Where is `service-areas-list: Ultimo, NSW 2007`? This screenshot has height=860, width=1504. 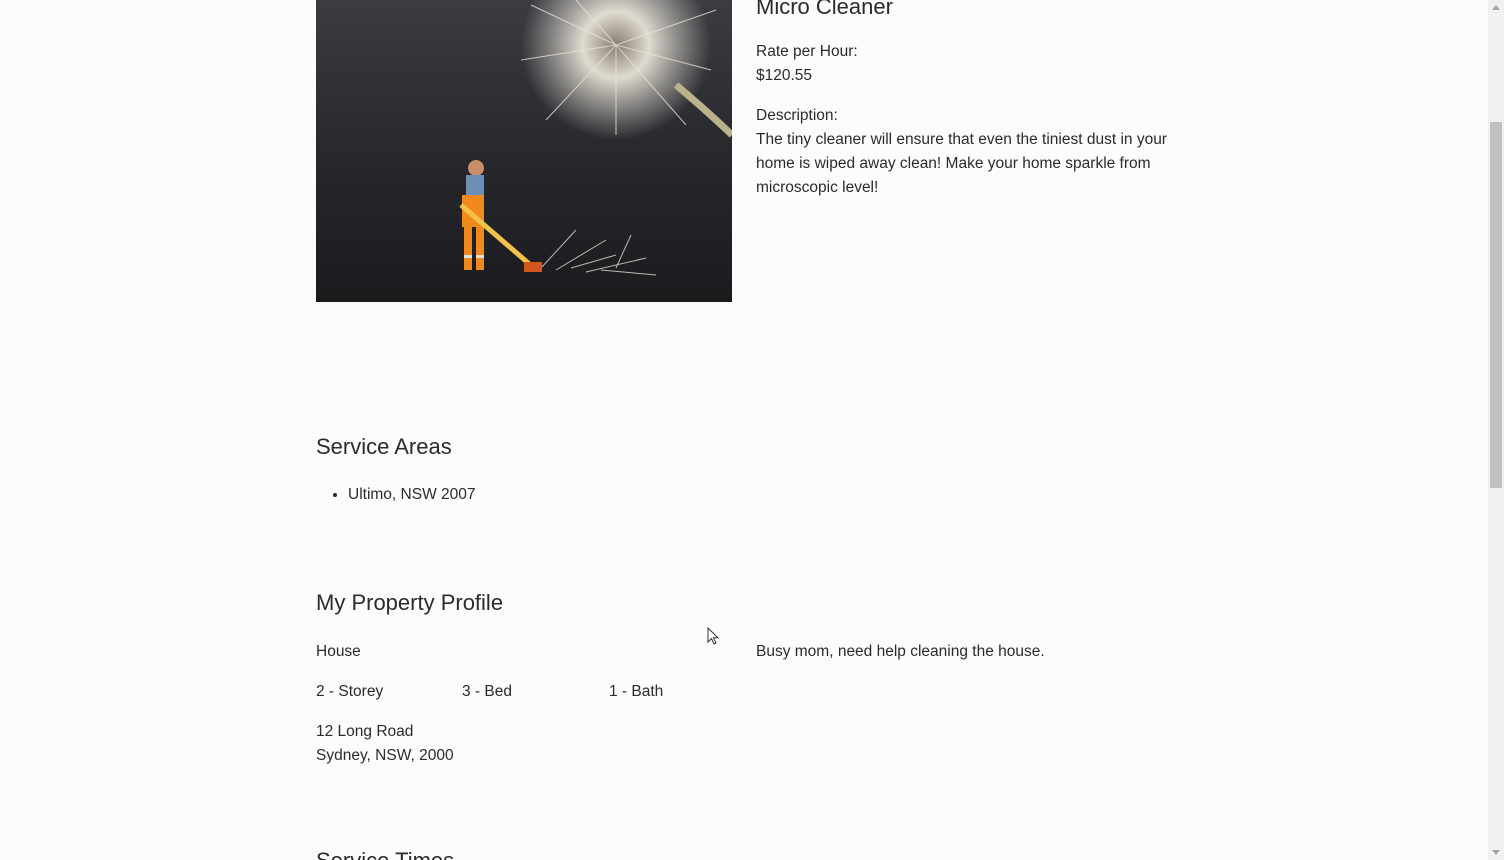 service-areas-list: Ultimo, NSW 2007 is located at coordinates (395, 495).